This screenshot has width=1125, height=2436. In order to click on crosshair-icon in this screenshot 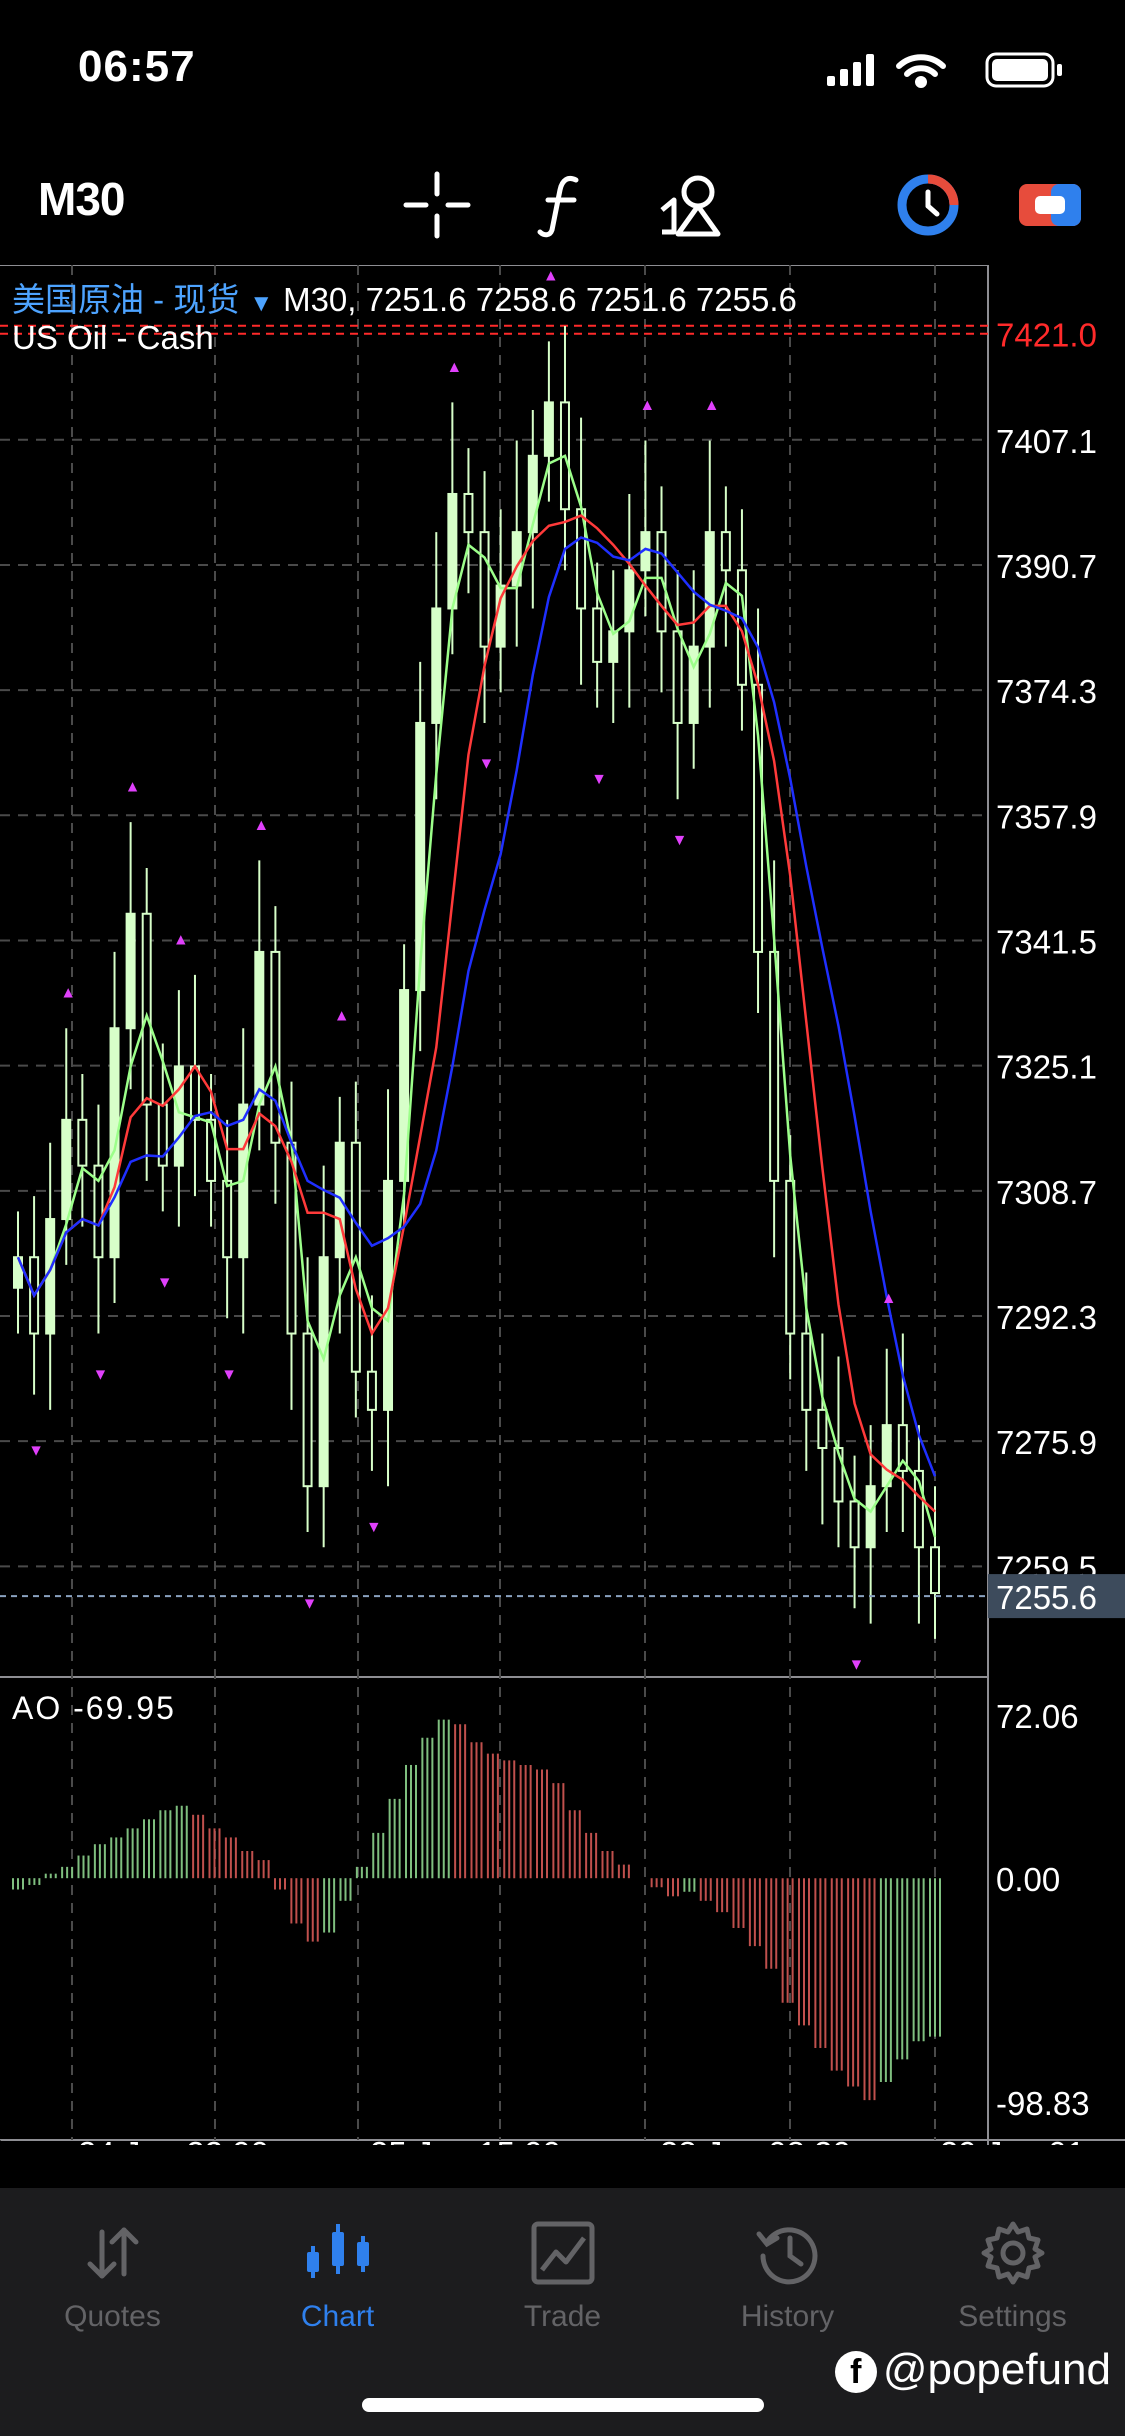, I will do `click(437, 205)`.